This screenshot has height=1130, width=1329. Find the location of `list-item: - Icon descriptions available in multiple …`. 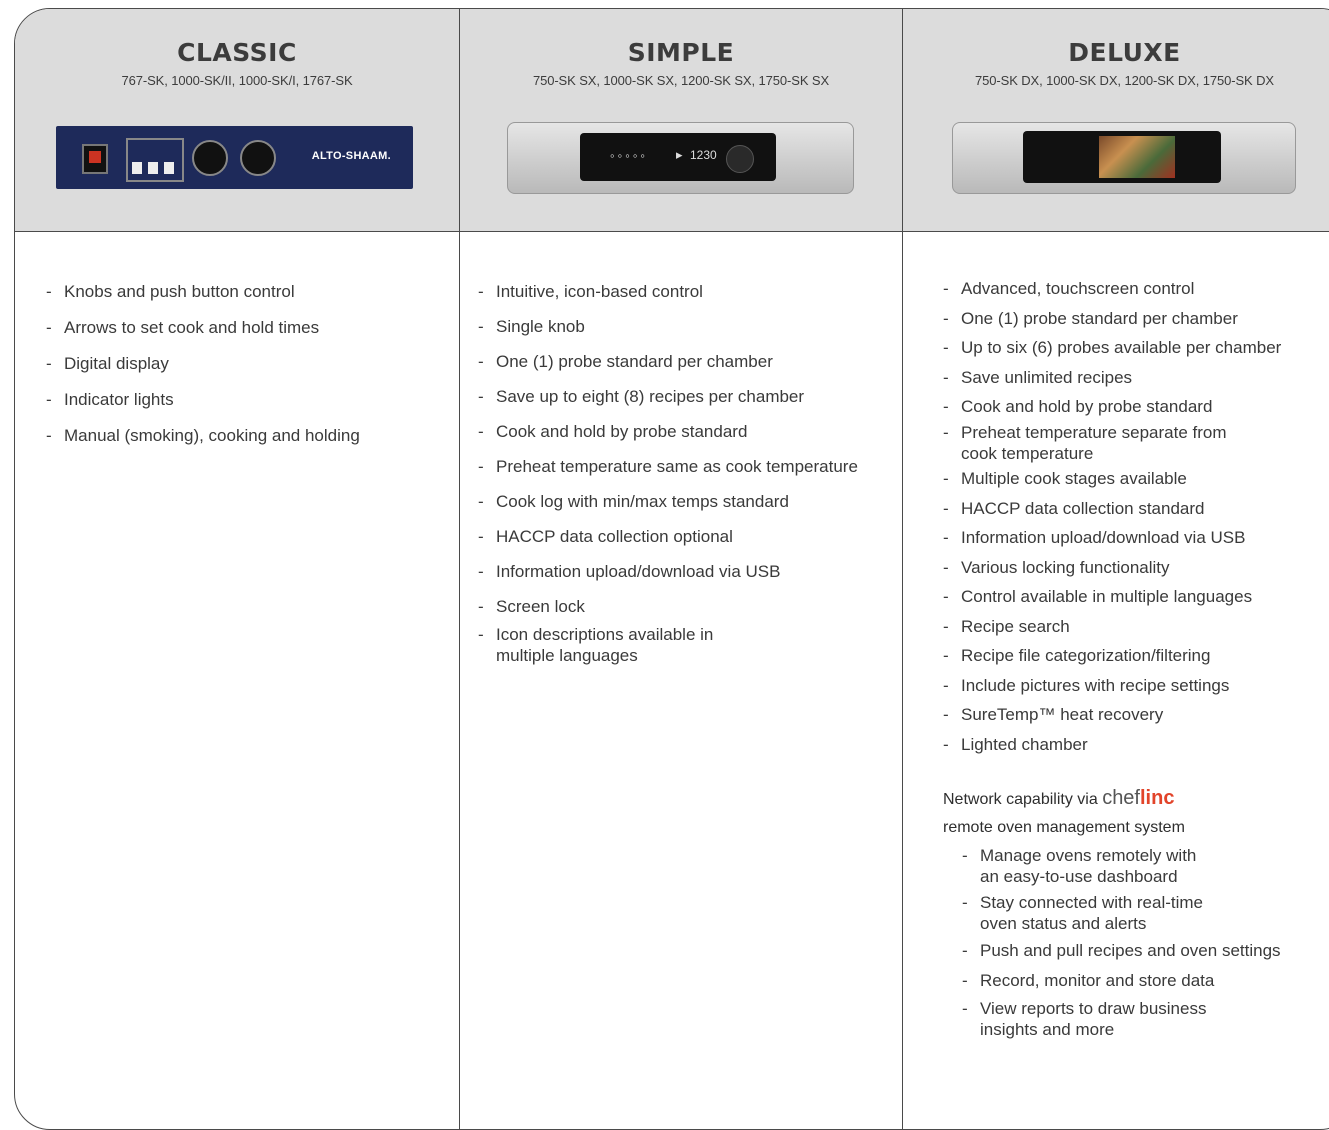

list-item: - Icon descriptions available in multiple … is located at coordinates (688, 645).